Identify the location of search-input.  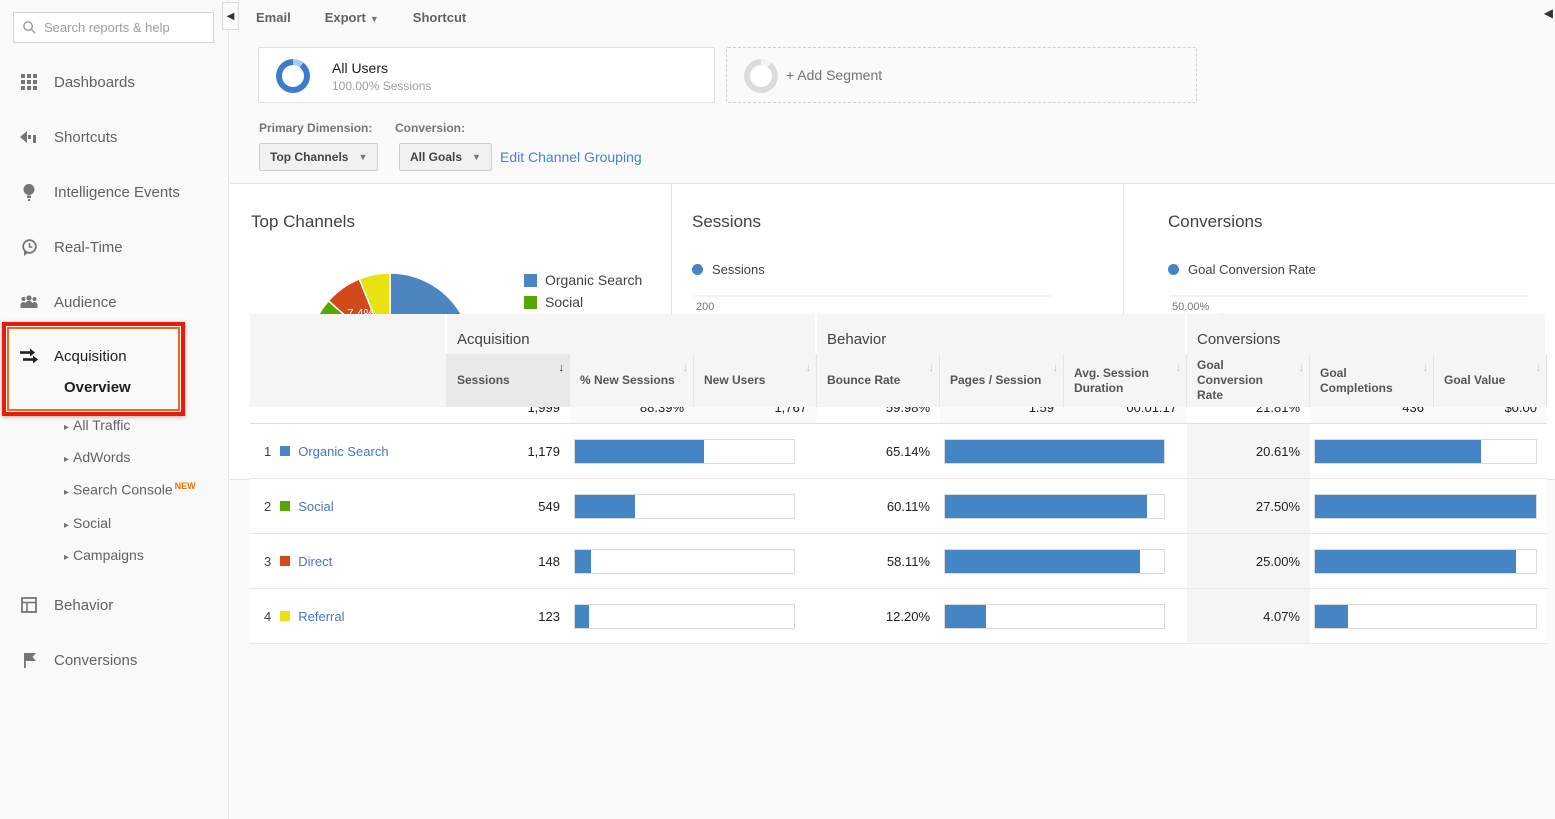
(124, 27).